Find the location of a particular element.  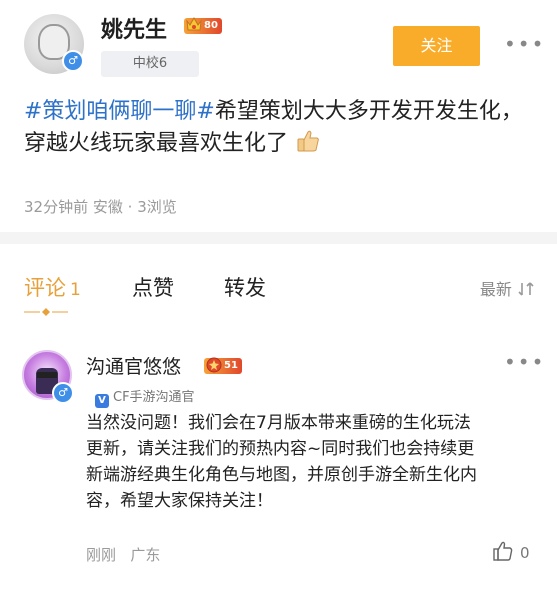

comment-location: 广东 is located at coordinates (145, 555).